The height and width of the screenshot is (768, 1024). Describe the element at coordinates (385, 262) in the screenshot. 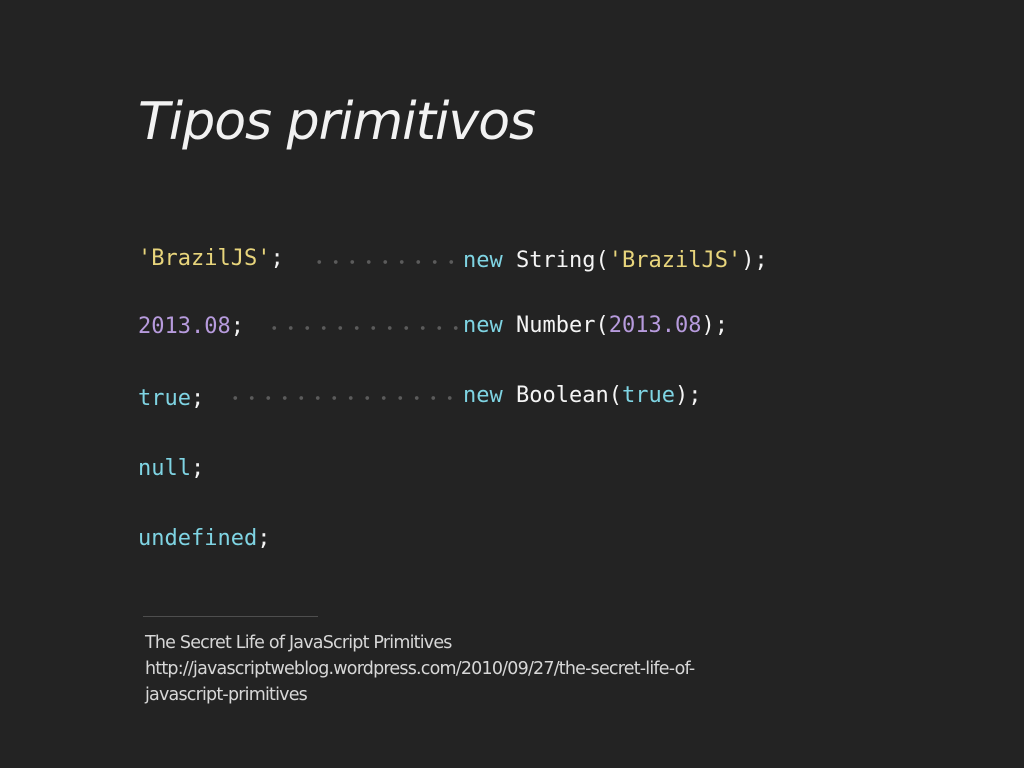

I see `dotted-connector-string` at that location.